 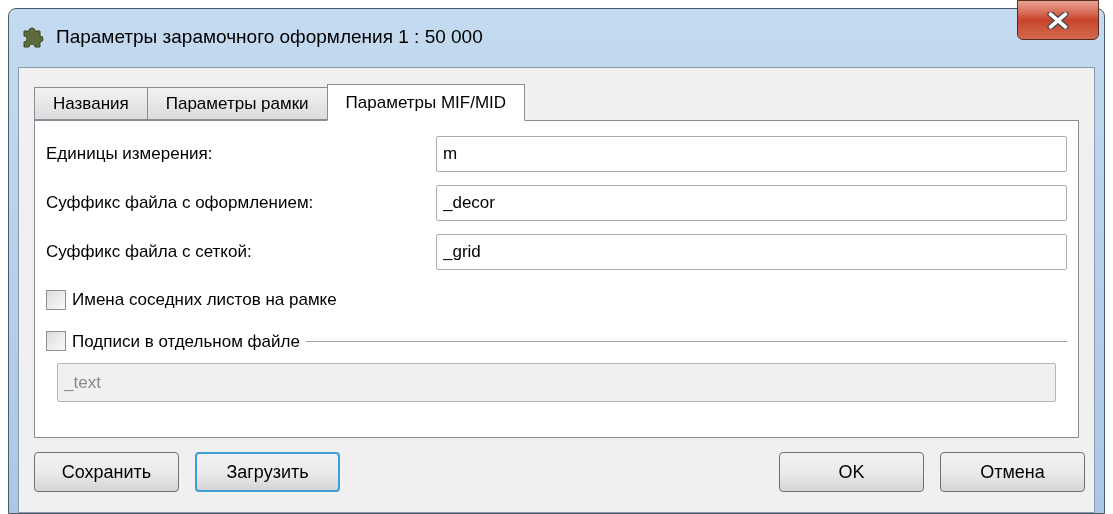 I want to click on close-icon, so click(x=1058, y=20).